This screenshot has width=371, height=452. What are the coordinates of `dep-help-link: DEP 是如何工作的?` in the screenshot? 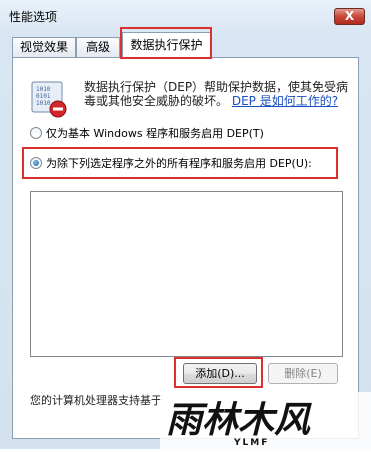 It's located at (285, 101).